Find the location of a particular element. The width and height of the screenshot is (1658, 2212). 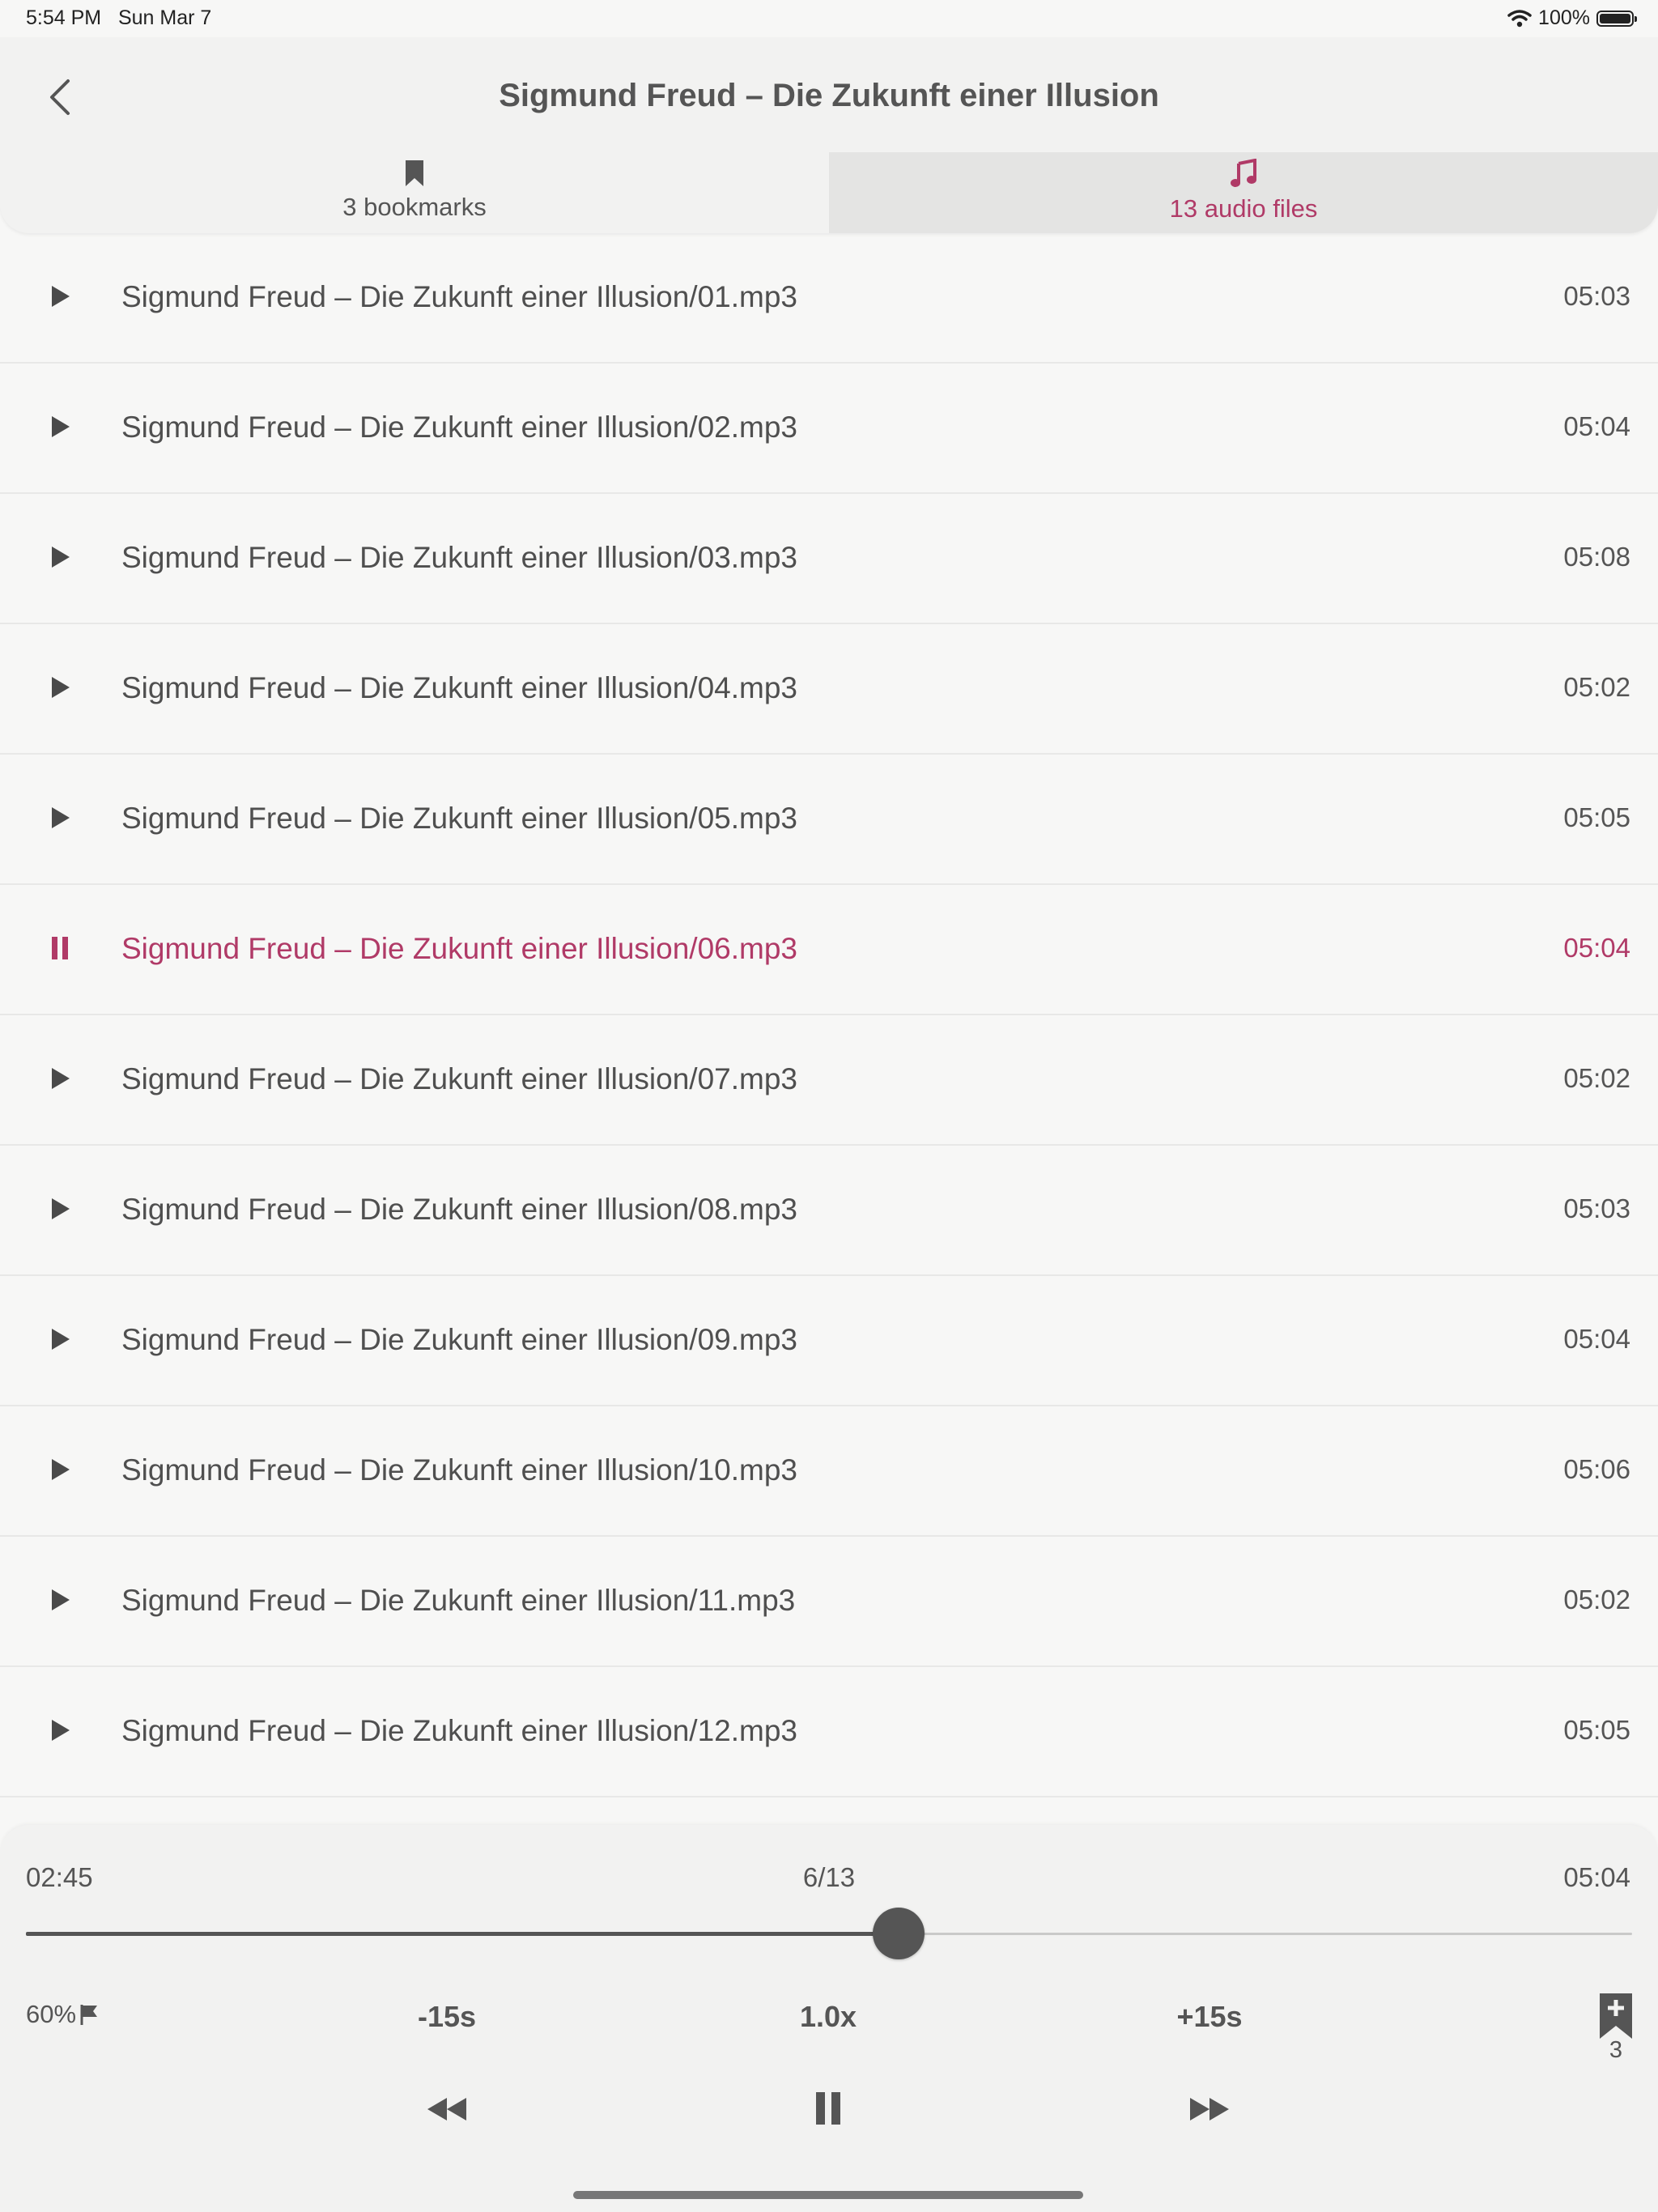

battery-percent: 100% is located at coordinates (1564, 18).